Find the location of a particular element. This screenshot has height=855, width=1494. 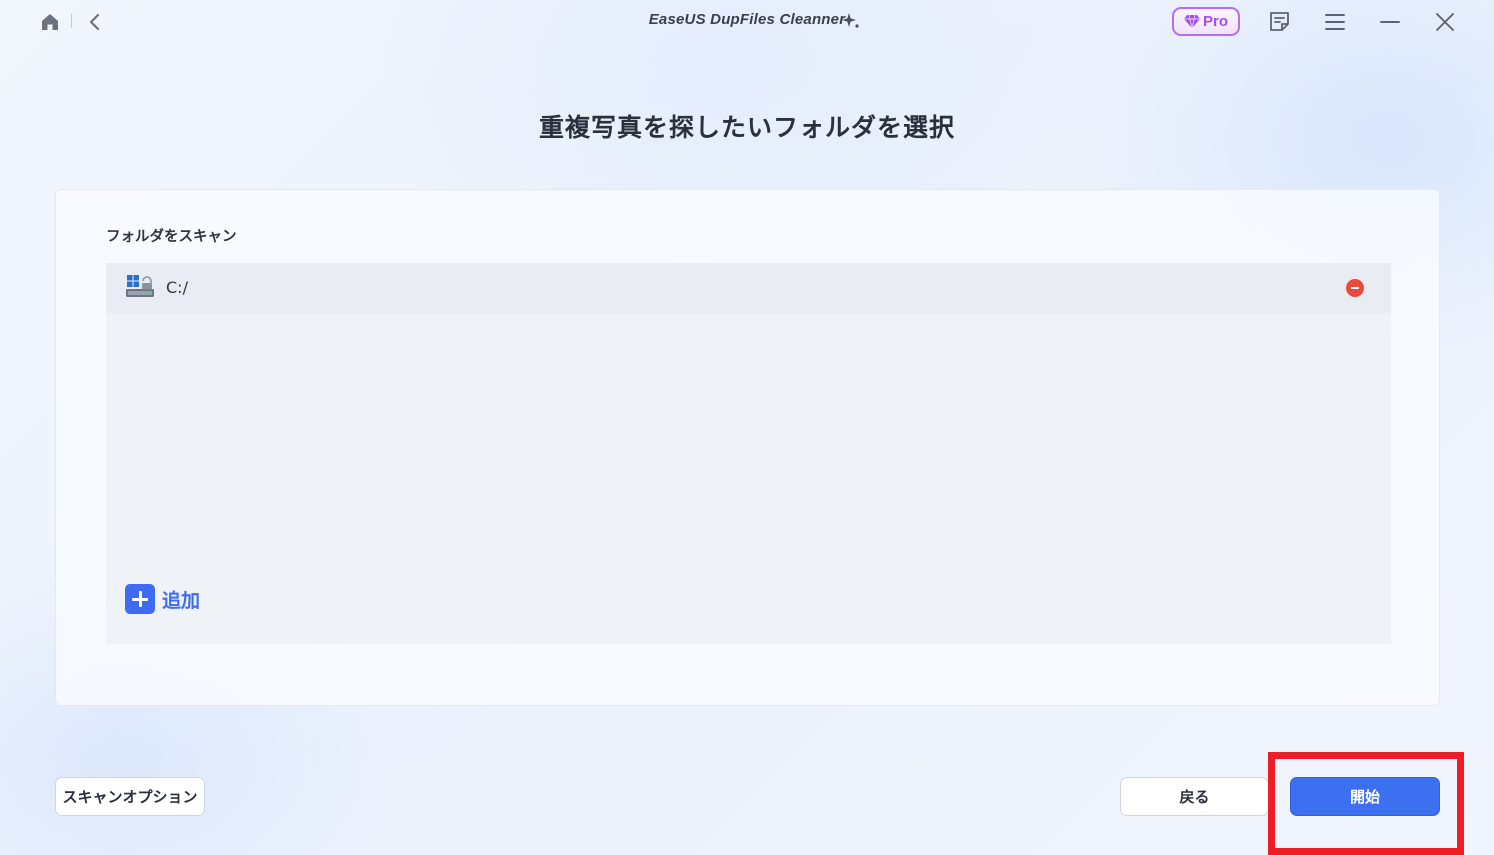

feedback-icon is located at coordinates (1280, 22).